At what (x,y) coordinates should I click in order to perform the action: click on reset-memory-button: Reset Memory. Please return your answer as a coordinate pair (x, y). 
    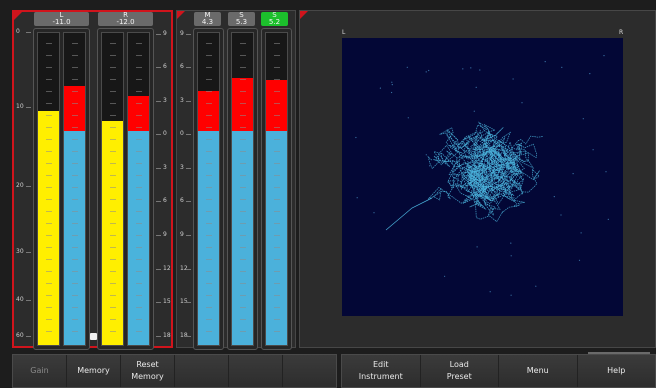
    Looking at the image, I should click on (148, 371).